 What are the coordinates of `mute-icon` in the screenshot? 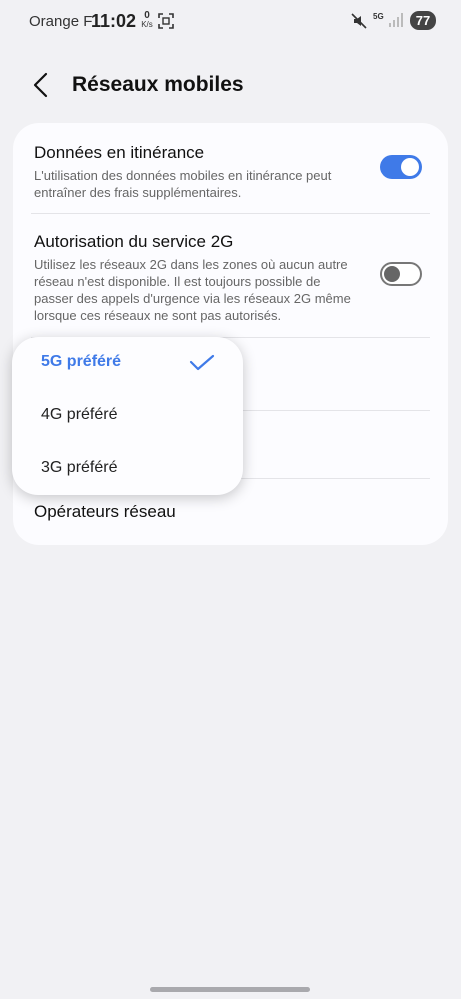 It's located at (359, 21).